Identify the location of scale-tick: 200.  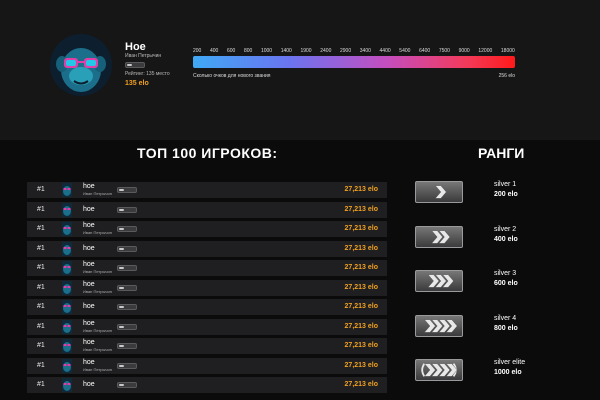
(197, 51).